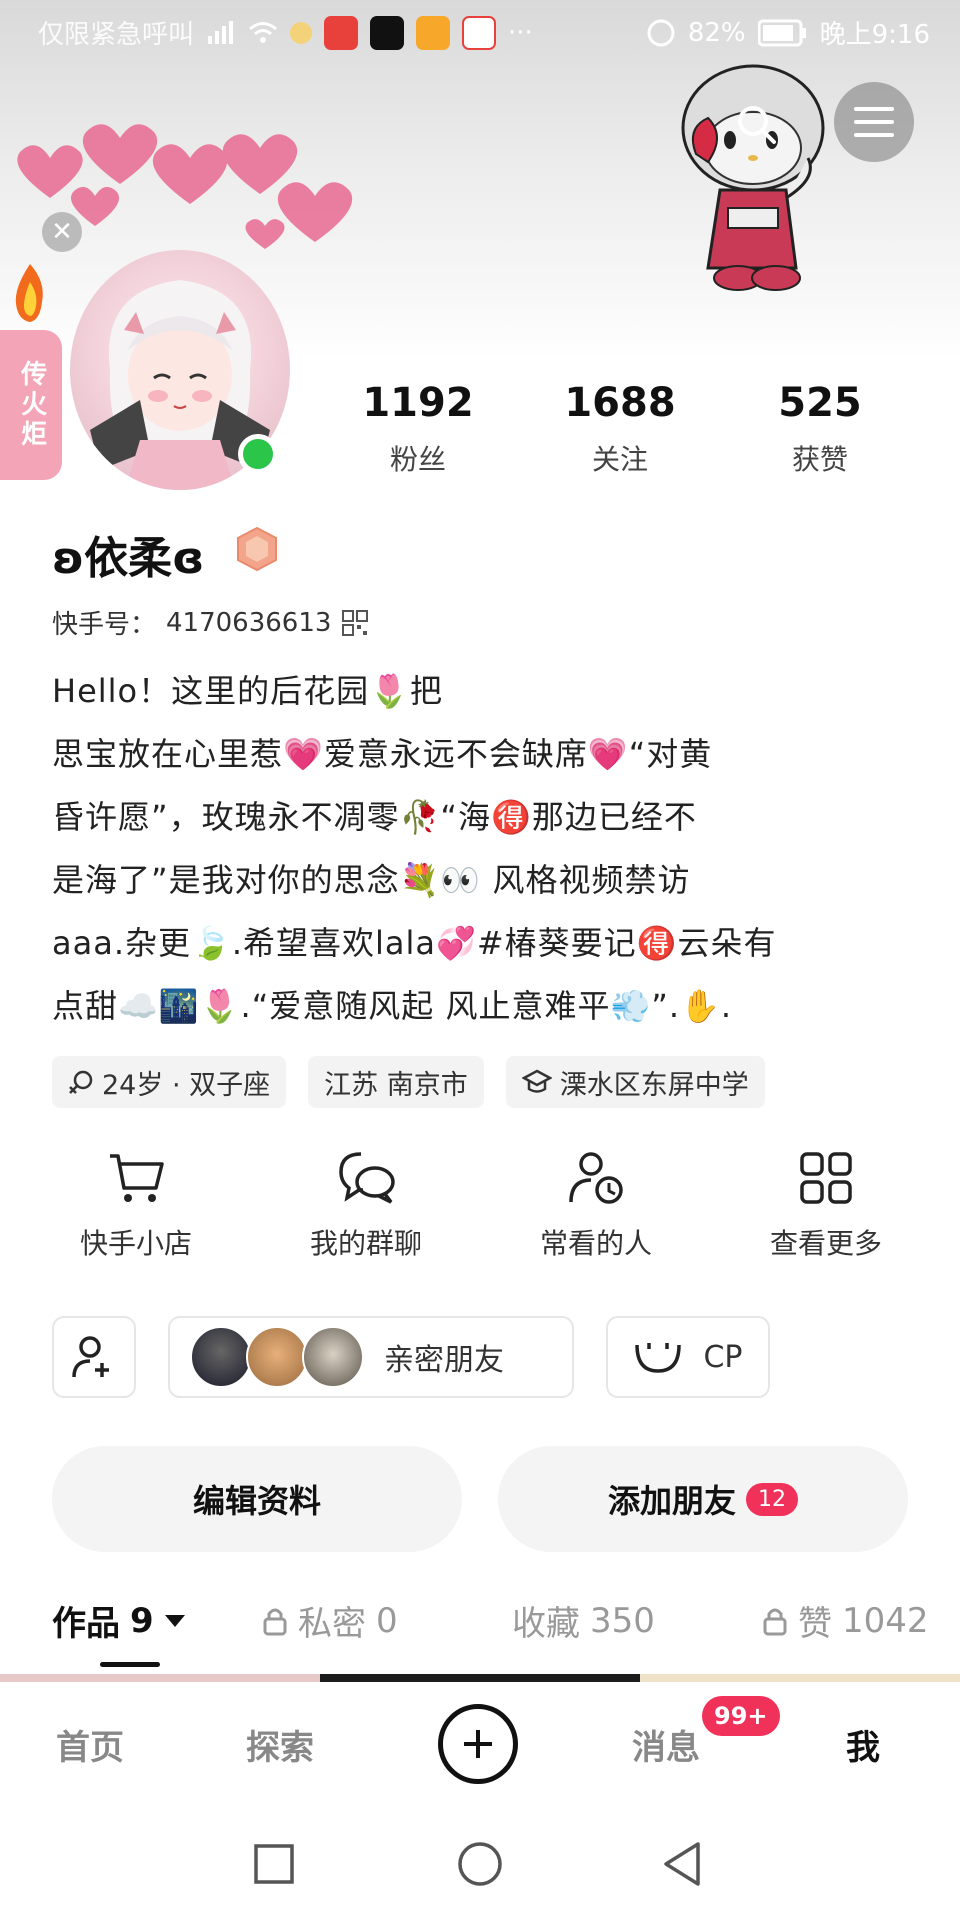 This screenshot has width=960, height=1920. What do you see at coordinates (247, 691) in the screenshot?
I see `bio-line: Hello！这里的后花园🌷把` at bounding box center [247, 691].